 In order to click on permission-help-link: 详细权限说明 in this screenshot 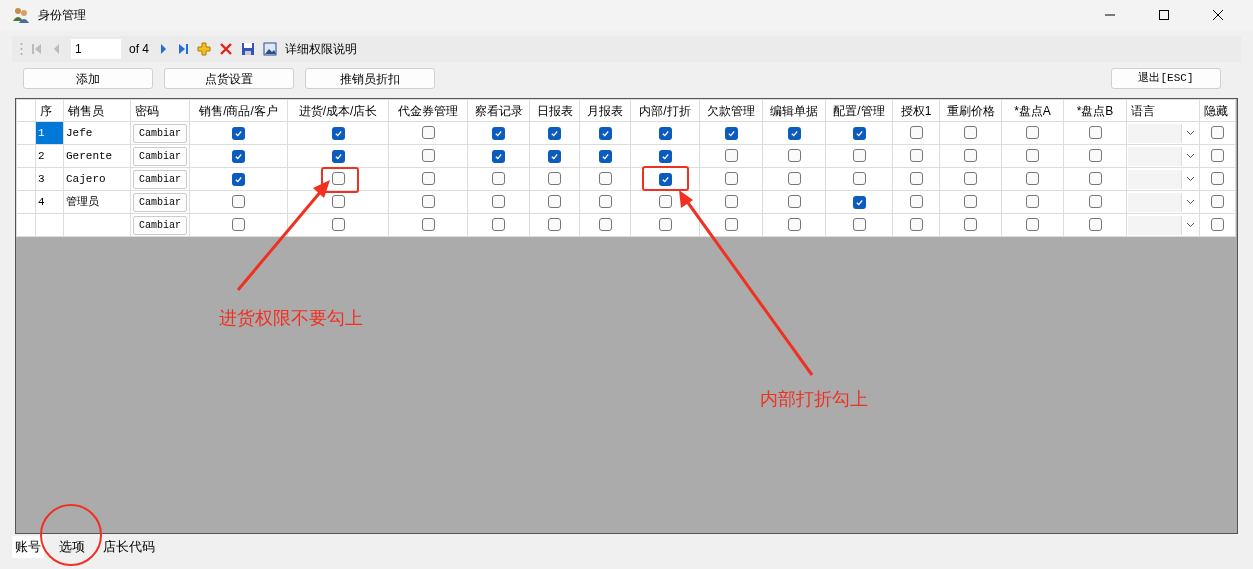, I will do `click(321, 49)`.